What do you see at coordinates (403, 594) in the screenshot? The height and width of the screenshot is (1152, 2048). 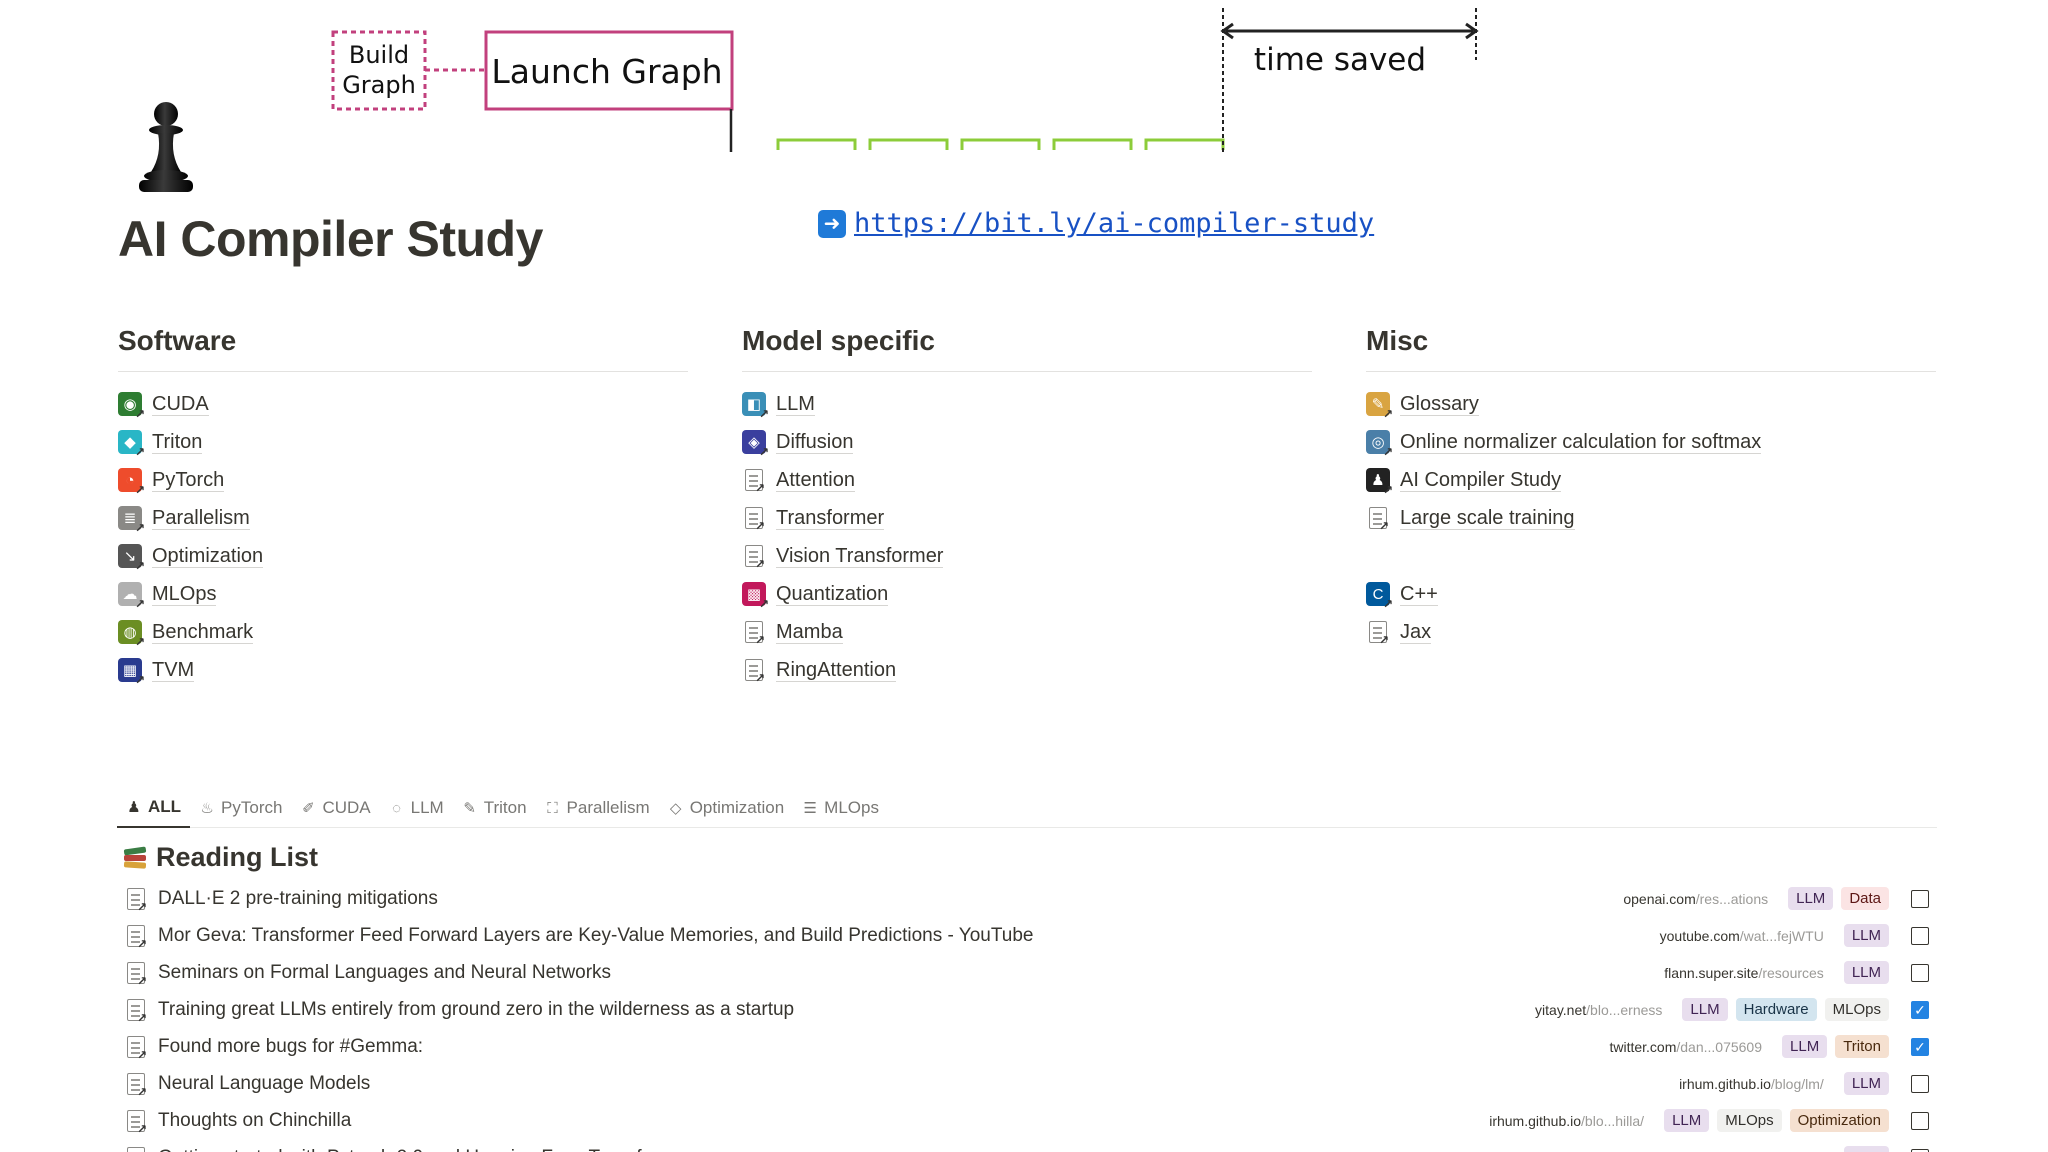 I see `page-link-mlops: ☁ MLOps` at bounding box center [403, 594].